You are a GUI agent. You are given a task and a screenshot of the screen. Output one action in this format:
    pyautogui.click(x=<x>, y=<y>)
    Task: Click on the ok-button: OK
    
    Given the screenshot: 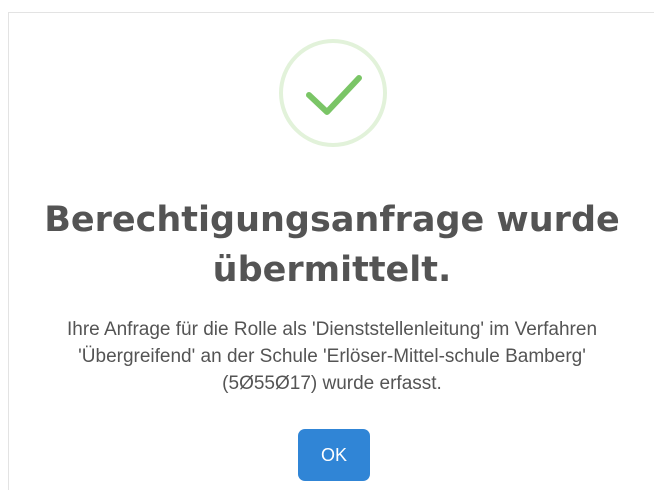 What is the action you would take?
    pyautogui.click(x=334, y=455)
    